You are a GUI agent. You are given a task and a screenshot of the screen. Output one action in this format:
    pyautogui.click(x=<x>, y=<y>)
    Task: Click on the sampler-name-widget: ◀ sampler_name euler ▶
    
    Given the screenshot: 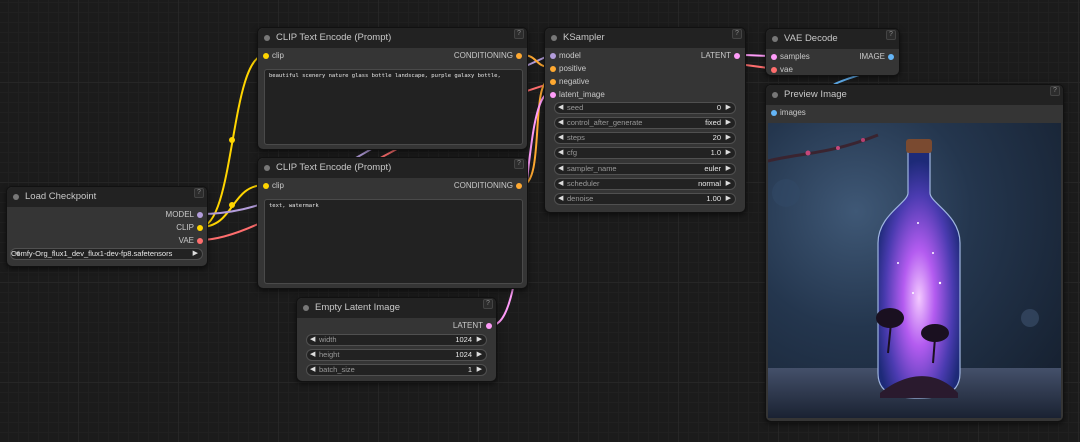 What is the action you would take?
    pyautogui.click(x=645, y=169)
    